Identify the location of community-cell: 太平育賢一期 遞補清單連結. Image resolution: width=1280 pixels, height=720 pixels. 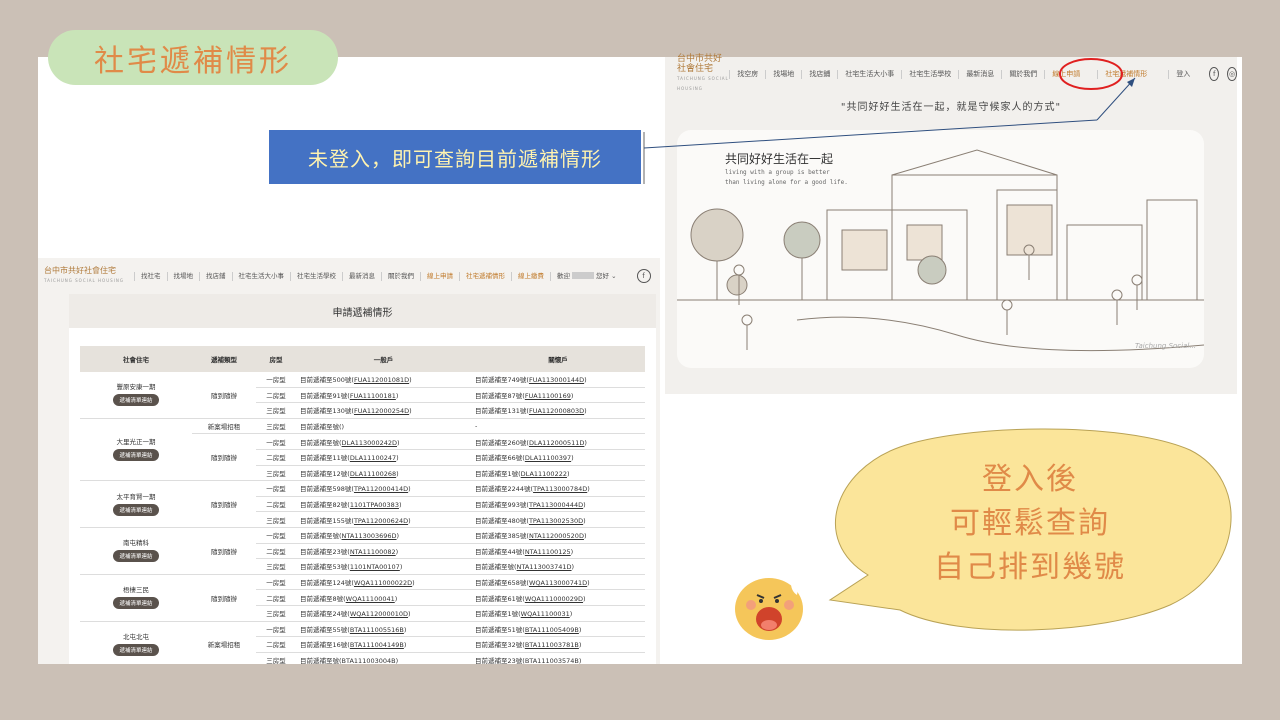
(136, 504).